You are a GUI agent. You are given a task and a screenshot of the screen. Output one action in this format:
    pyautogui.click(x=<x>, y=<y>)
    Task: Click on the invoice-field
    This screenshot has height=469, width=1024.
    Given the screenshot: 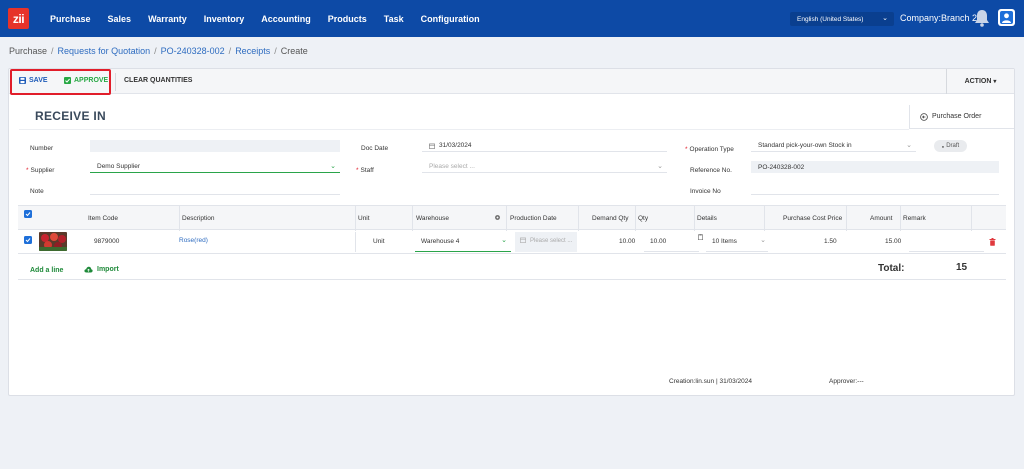 What is the action you would take?
    pyautogui.click(x=875, y=189)
    